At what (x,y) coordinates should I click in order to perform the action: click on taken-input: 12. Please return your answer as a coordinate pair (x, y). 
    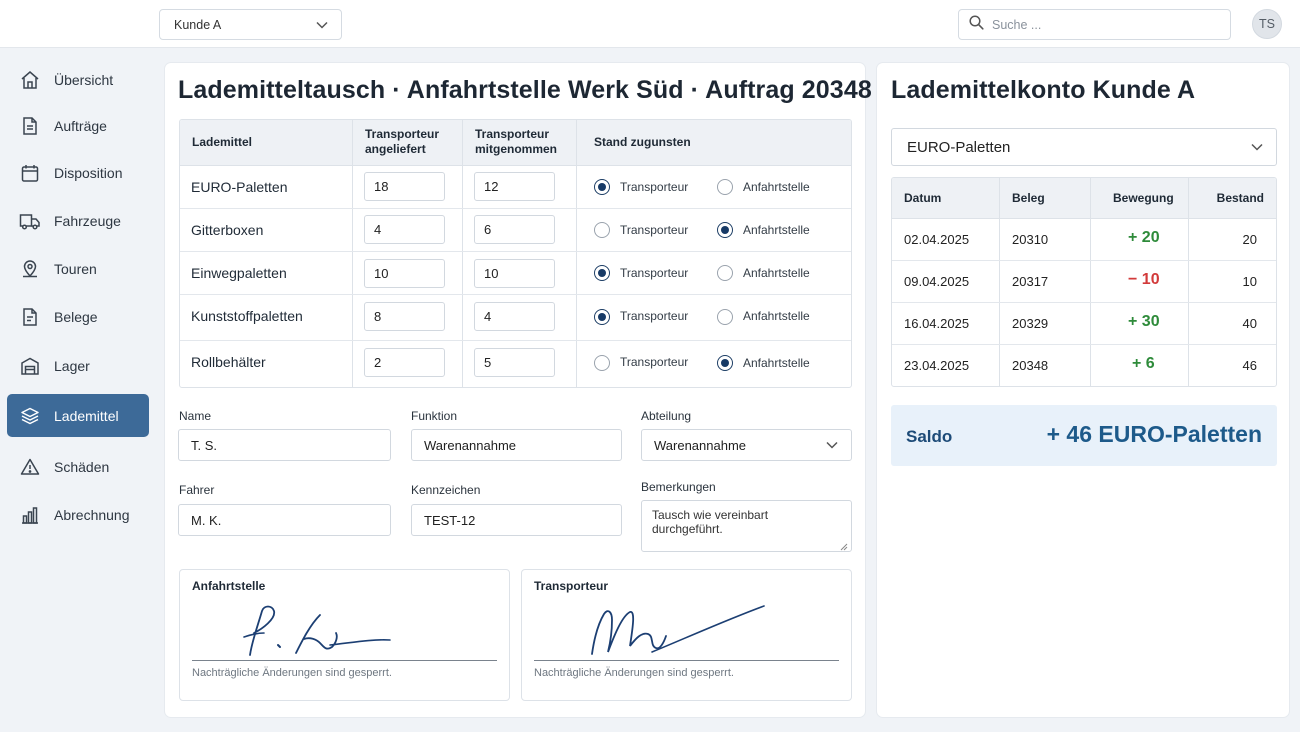
    Looking at the image, I should click on (514, 186).